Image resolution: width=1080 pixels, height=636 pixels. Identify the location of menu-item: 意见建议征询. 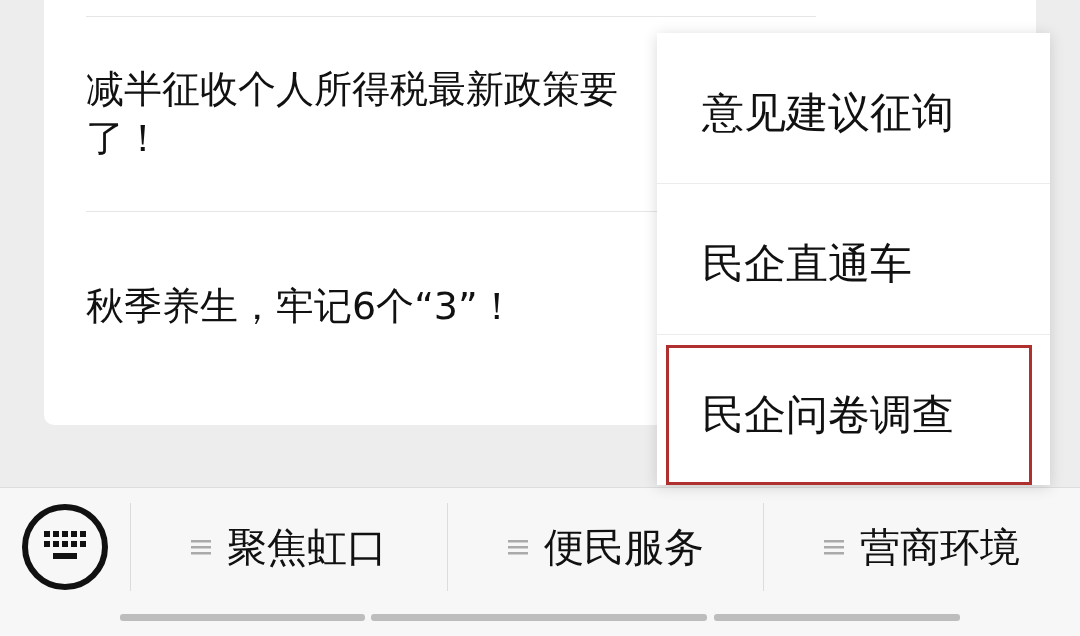
(849, 113).